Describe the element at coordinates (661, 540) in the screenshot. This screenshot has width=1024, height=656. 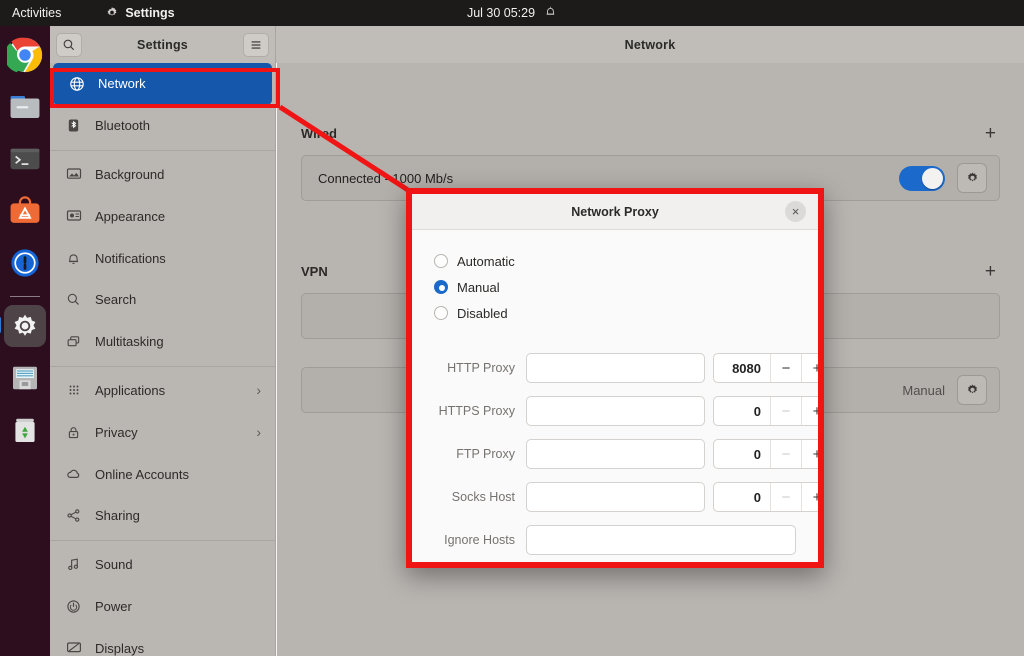
I see `ignore-hosts-input` at that location.